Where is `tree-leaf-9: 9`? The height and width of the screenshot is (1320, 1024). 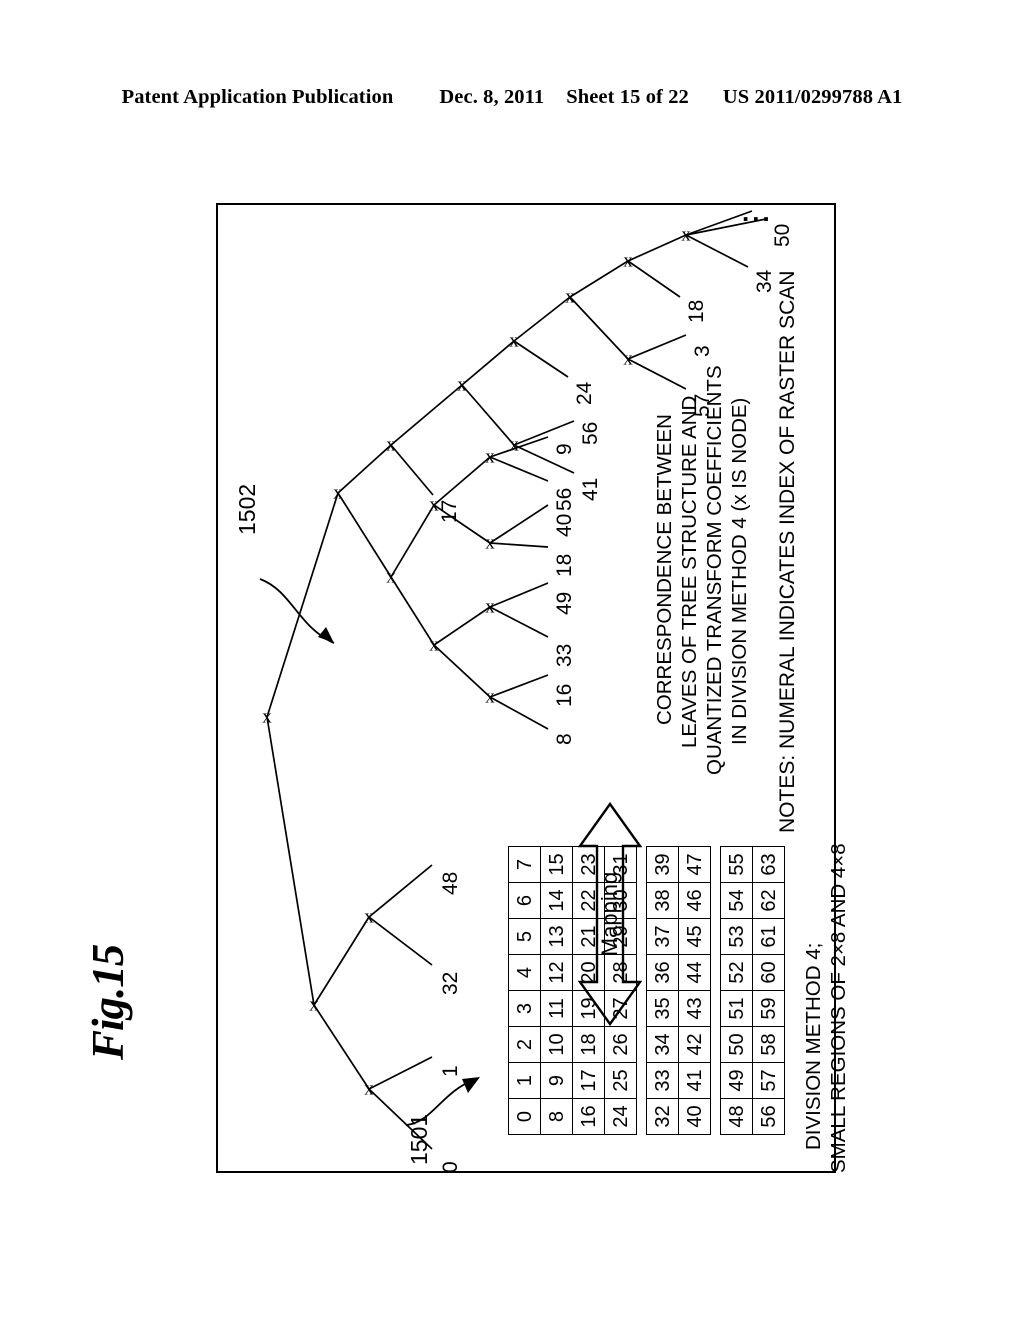 tree-leaf-9: 9 is located at coordinates (564, 449).